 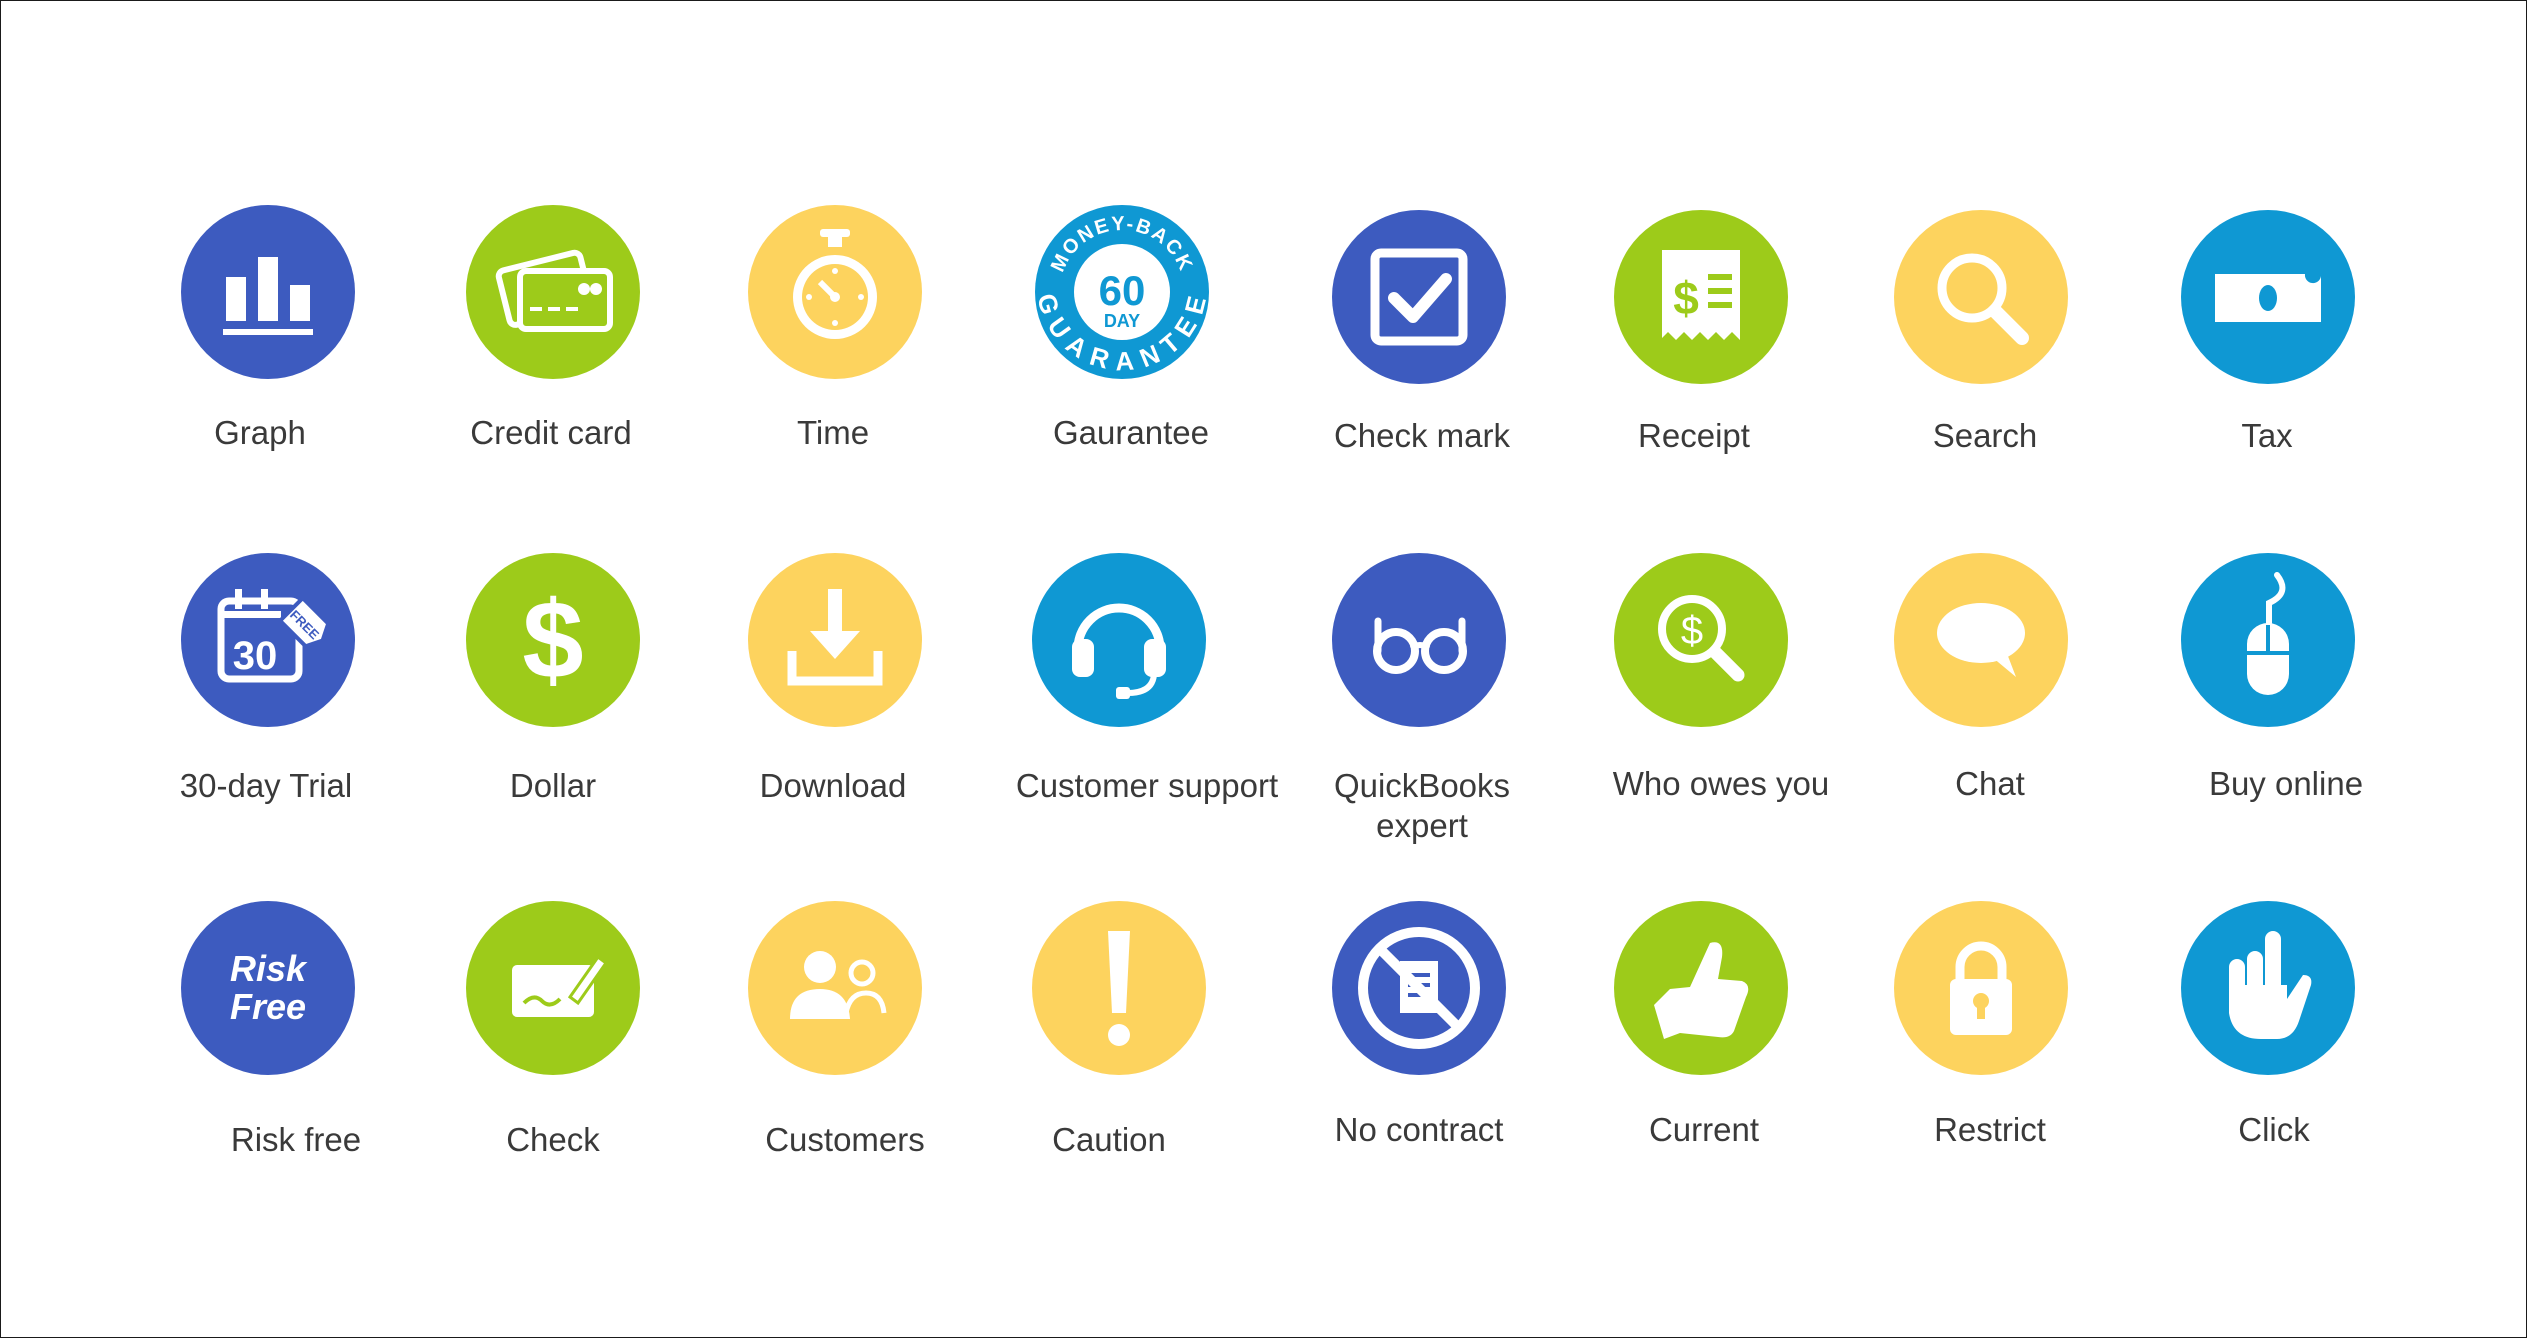 I want to click on mouse-icon, so click(x=2268, y=640).